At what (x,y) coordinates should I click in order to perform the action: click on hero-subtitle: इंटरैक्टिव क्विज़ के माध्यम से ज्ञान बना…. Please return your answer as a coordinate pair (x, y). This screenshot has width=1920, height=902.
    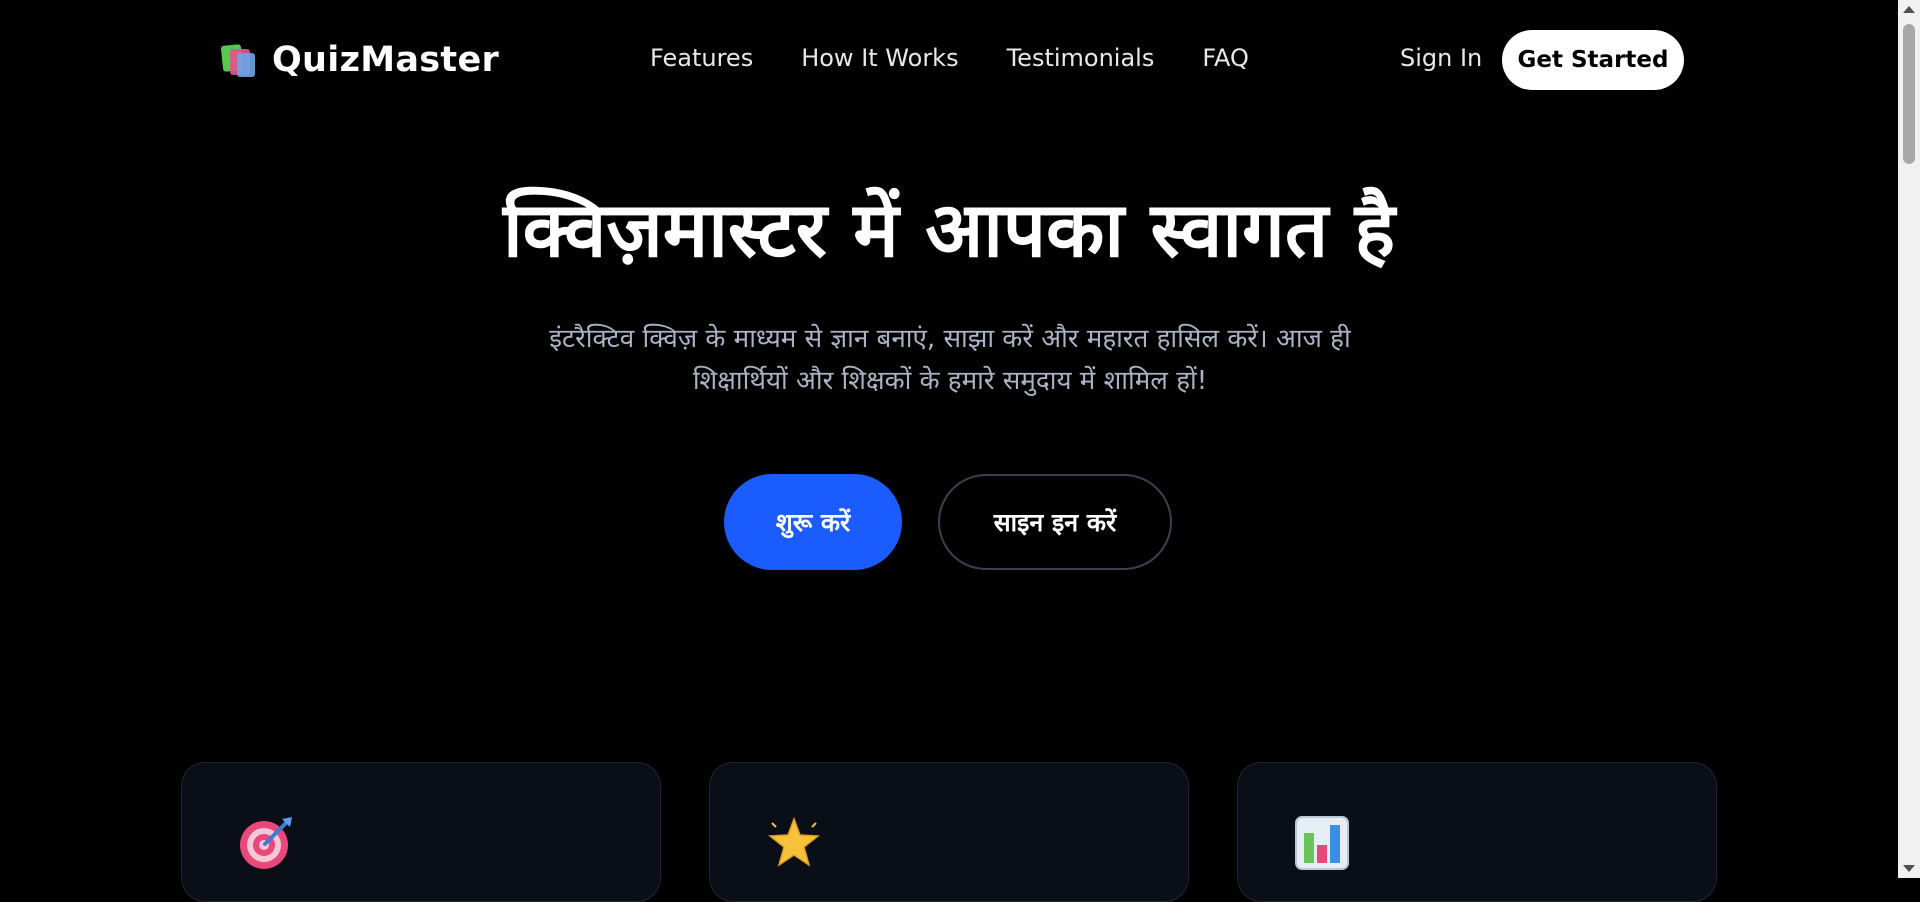
    Looking at the image, I should click on (950, 360).